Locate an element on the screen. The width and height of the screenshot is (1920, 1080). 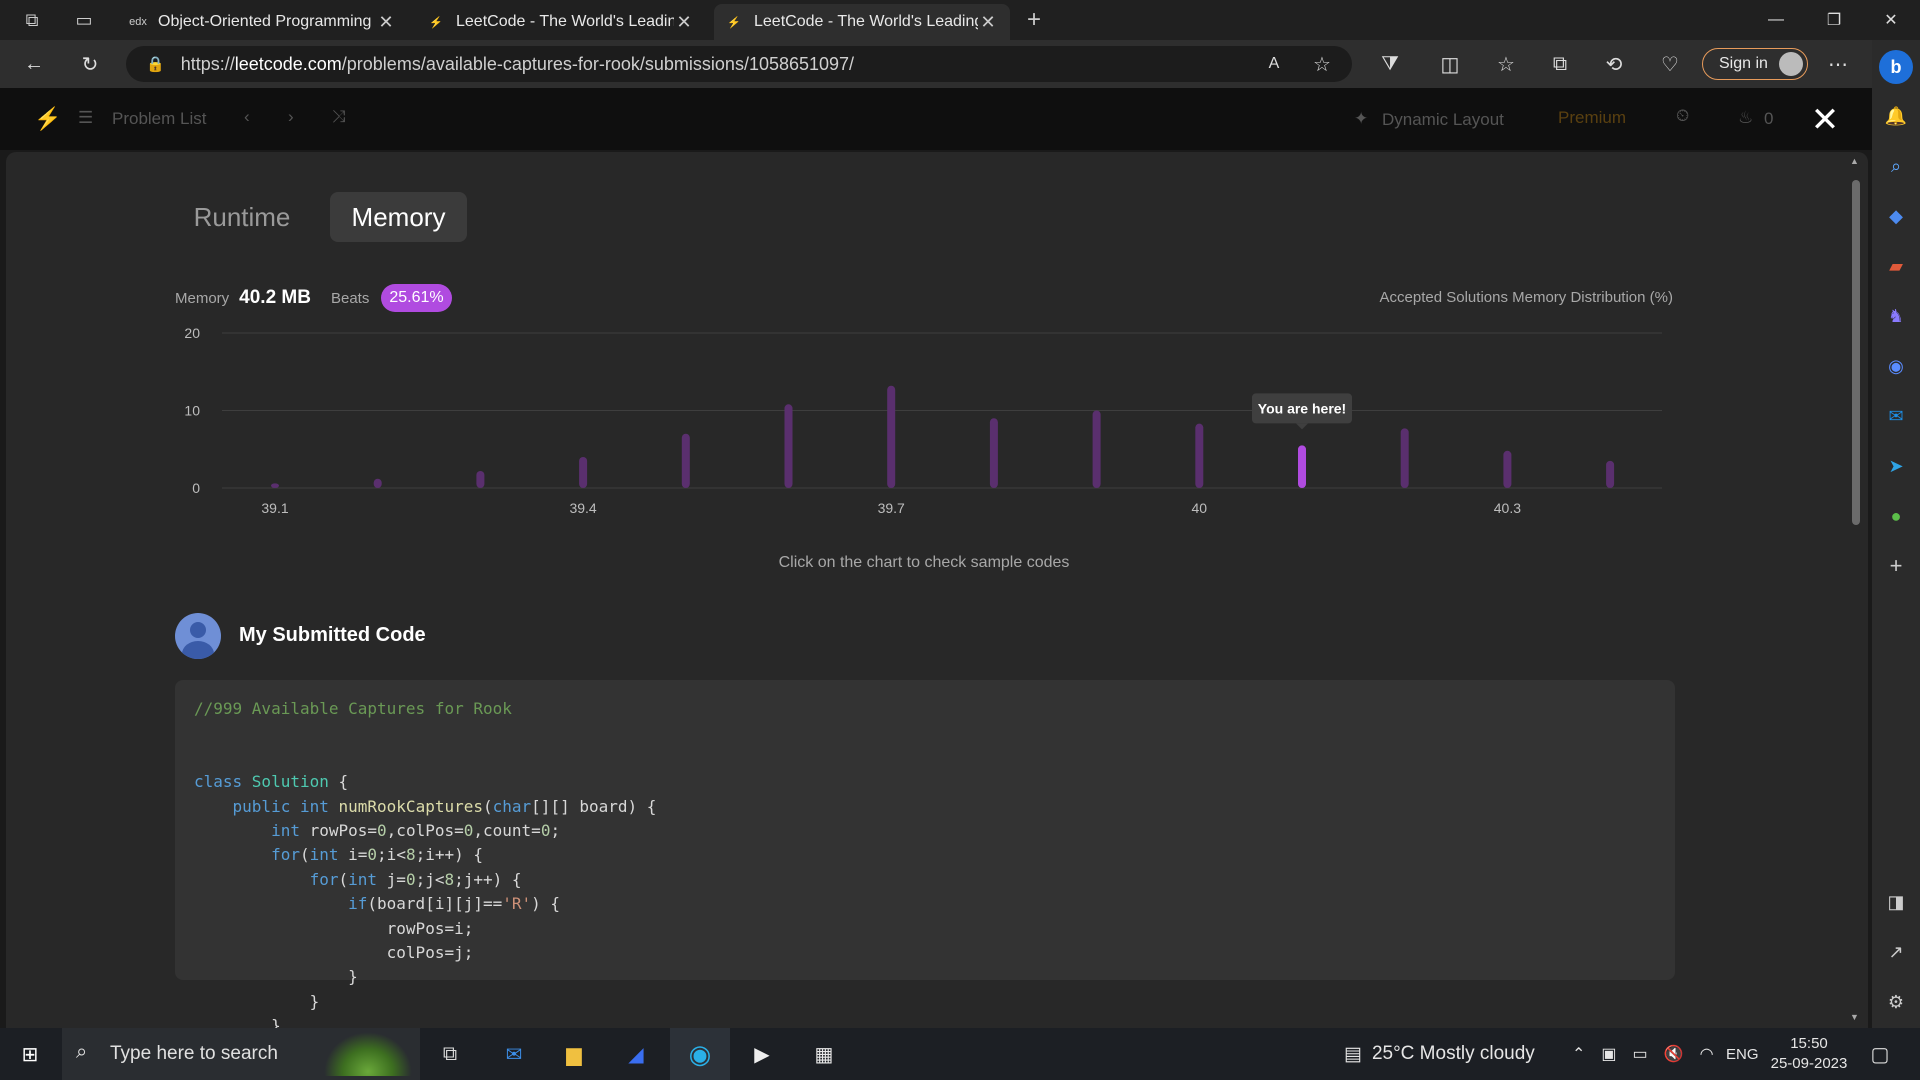
language-indicator: ENG is located at coordinates (1742, 1054).